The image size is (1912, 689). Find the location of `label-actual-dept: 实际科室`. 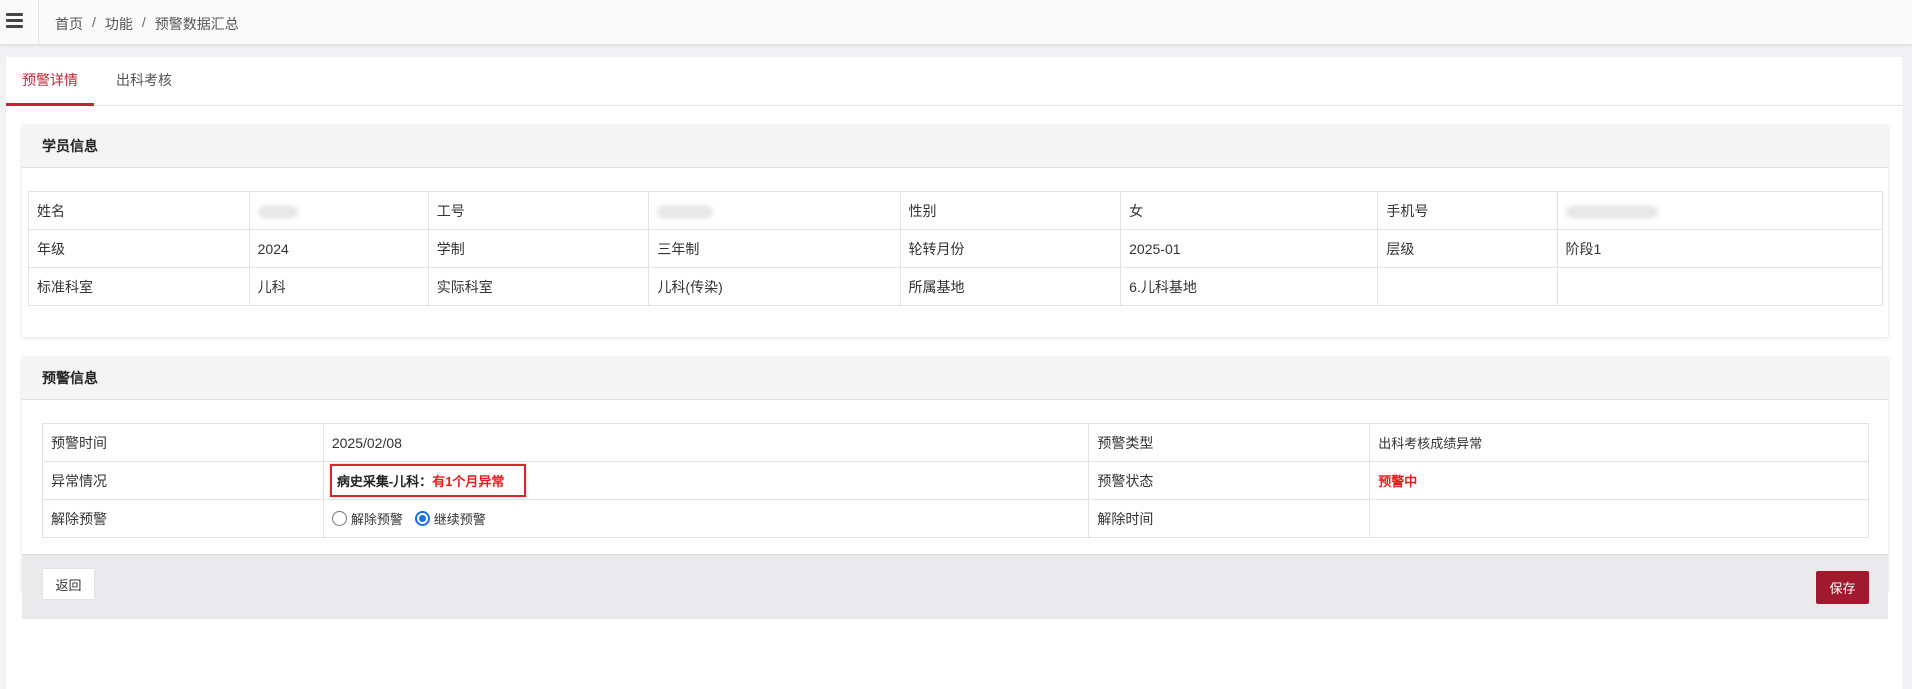

label-actual-dept: 实际科室 is located at coordinates (538, 286).